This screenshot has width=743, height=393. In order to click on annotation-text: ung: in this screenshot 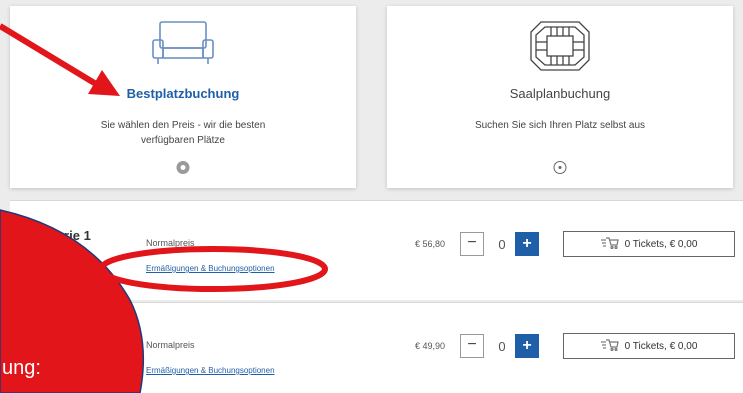, I will do `click(21, 368)`.